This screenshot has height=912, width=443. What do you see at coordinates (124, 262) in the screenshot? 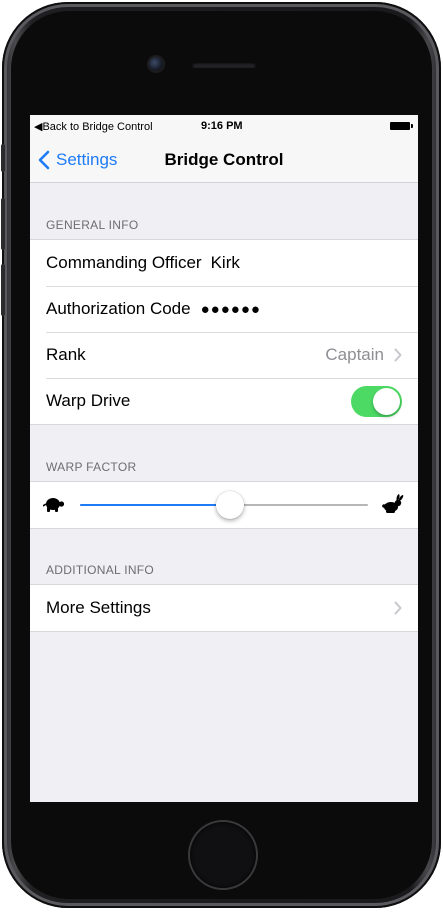
I see `commanding-officer-label: Commanding Officer` at bounding box center [124, 262].